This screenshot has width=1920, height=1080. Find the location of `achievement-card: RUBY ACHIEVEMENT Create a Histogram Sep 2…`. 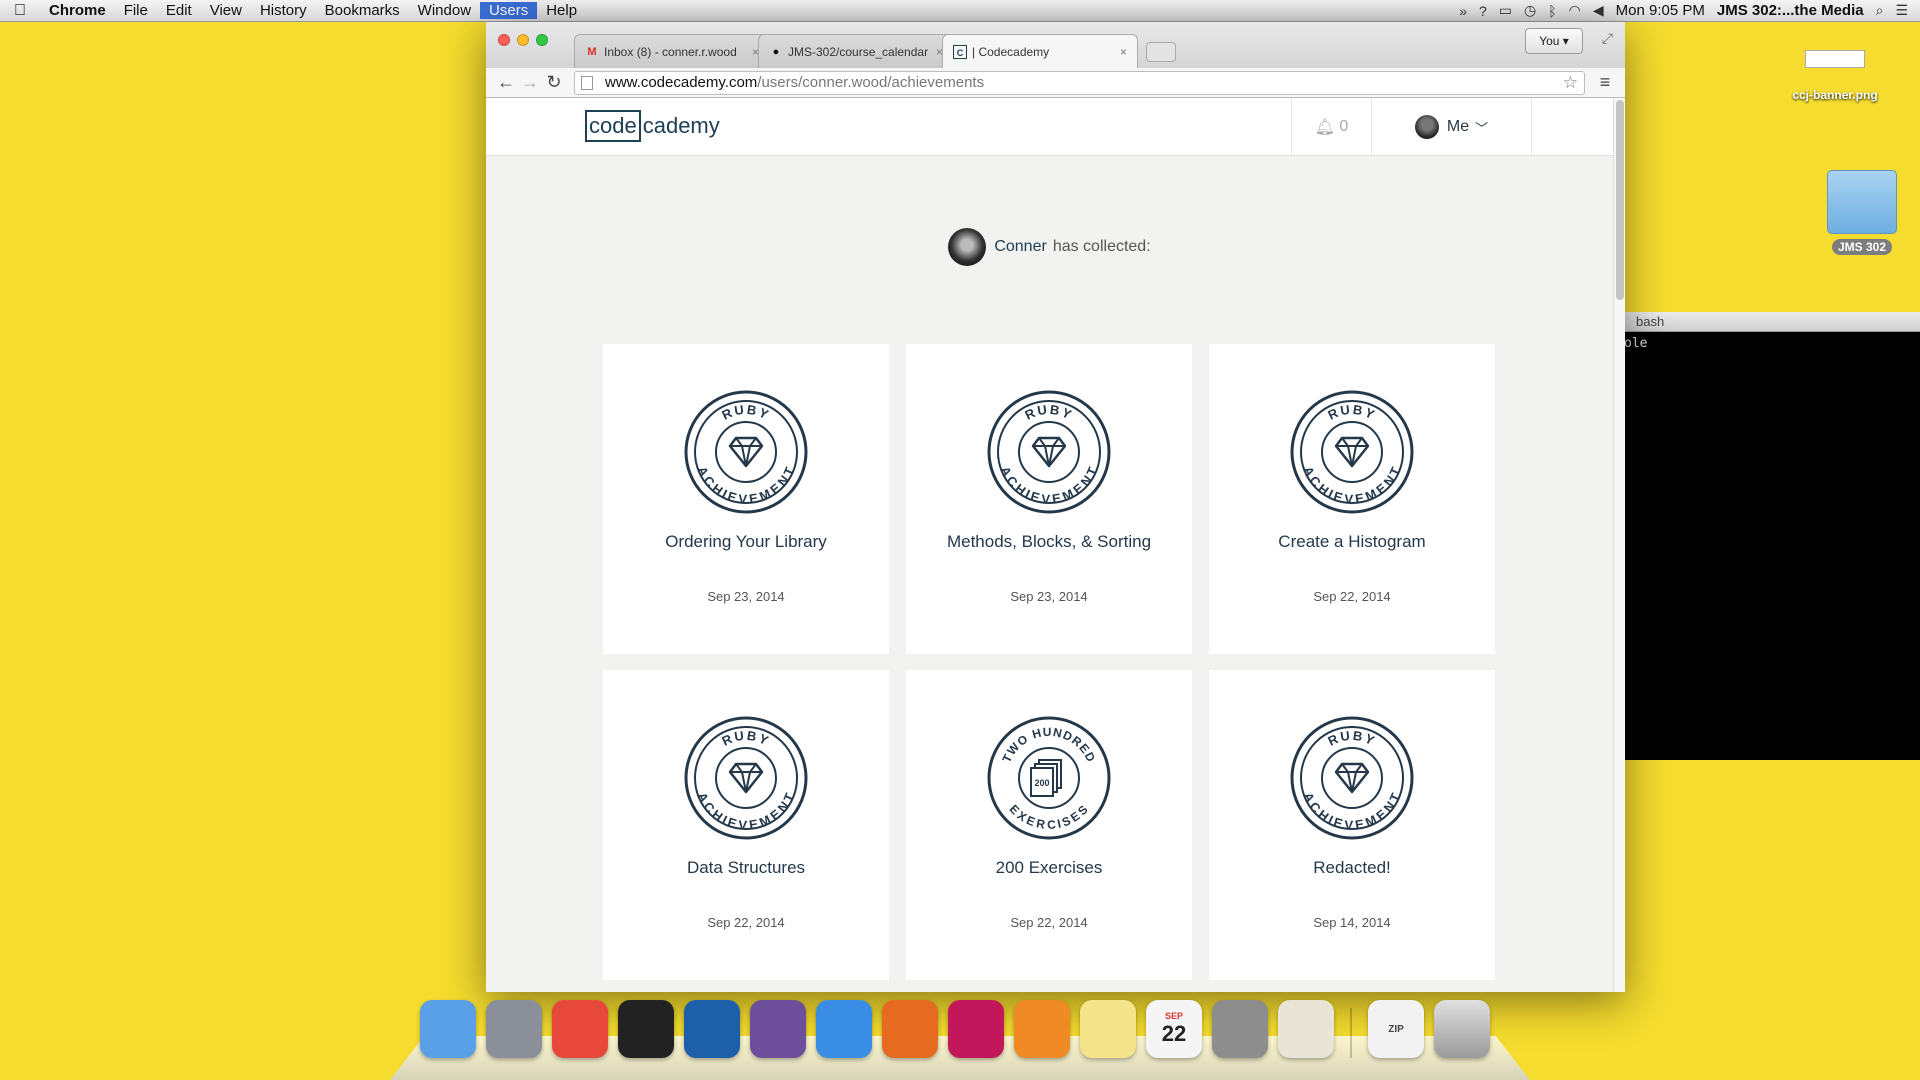

achievement-card: RUBY ACHIEVEMENT Create a Histogram Sep 2… is located at coordinates (1352, 499).